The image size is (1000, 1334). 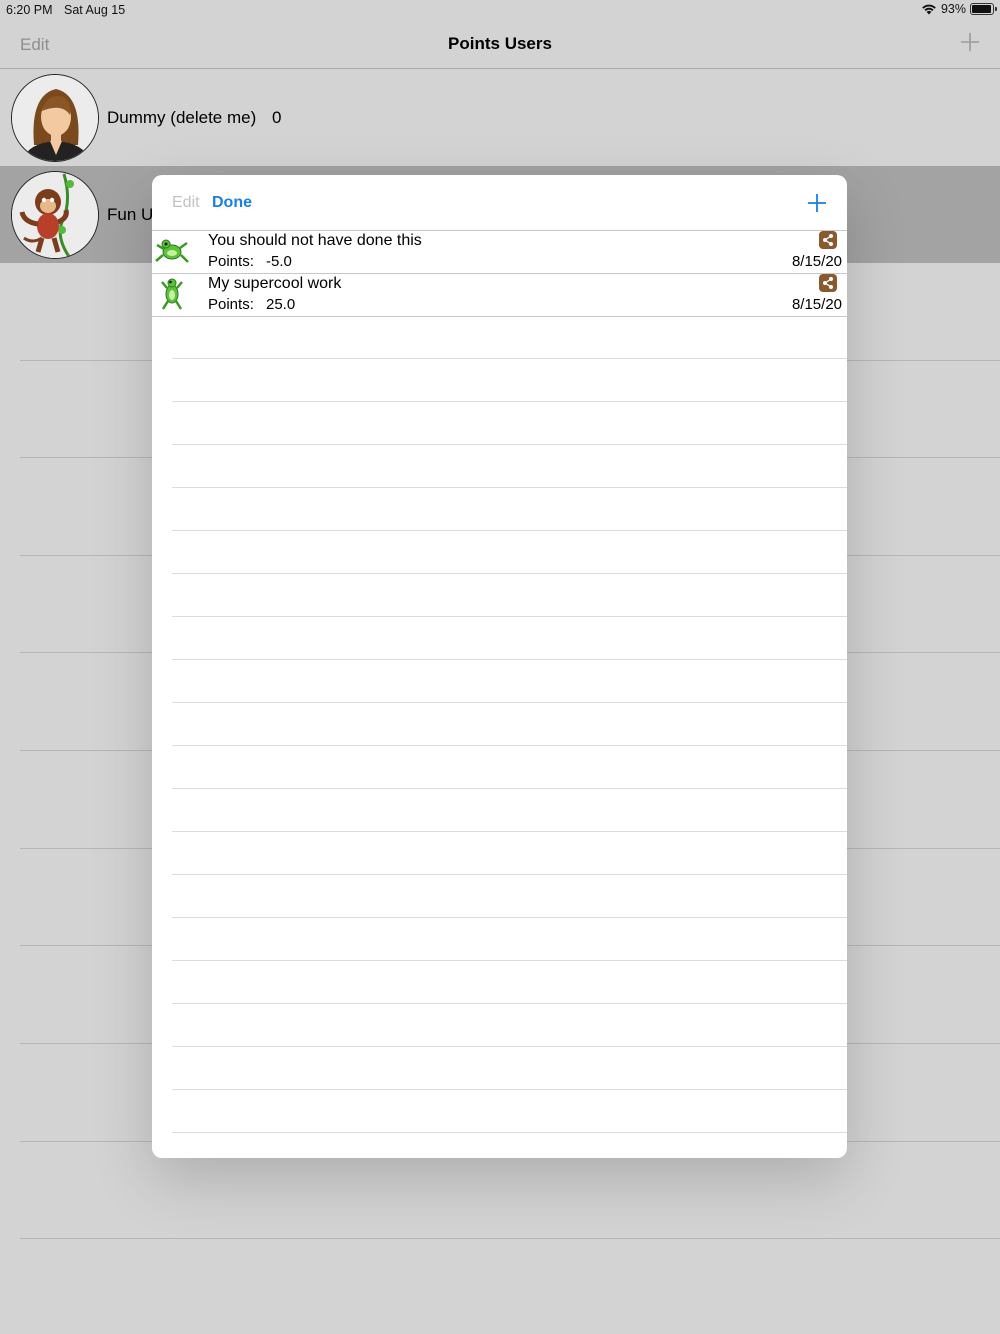 I want to click on nav-bar: Edit Points Users, so click(x=500, y=45).